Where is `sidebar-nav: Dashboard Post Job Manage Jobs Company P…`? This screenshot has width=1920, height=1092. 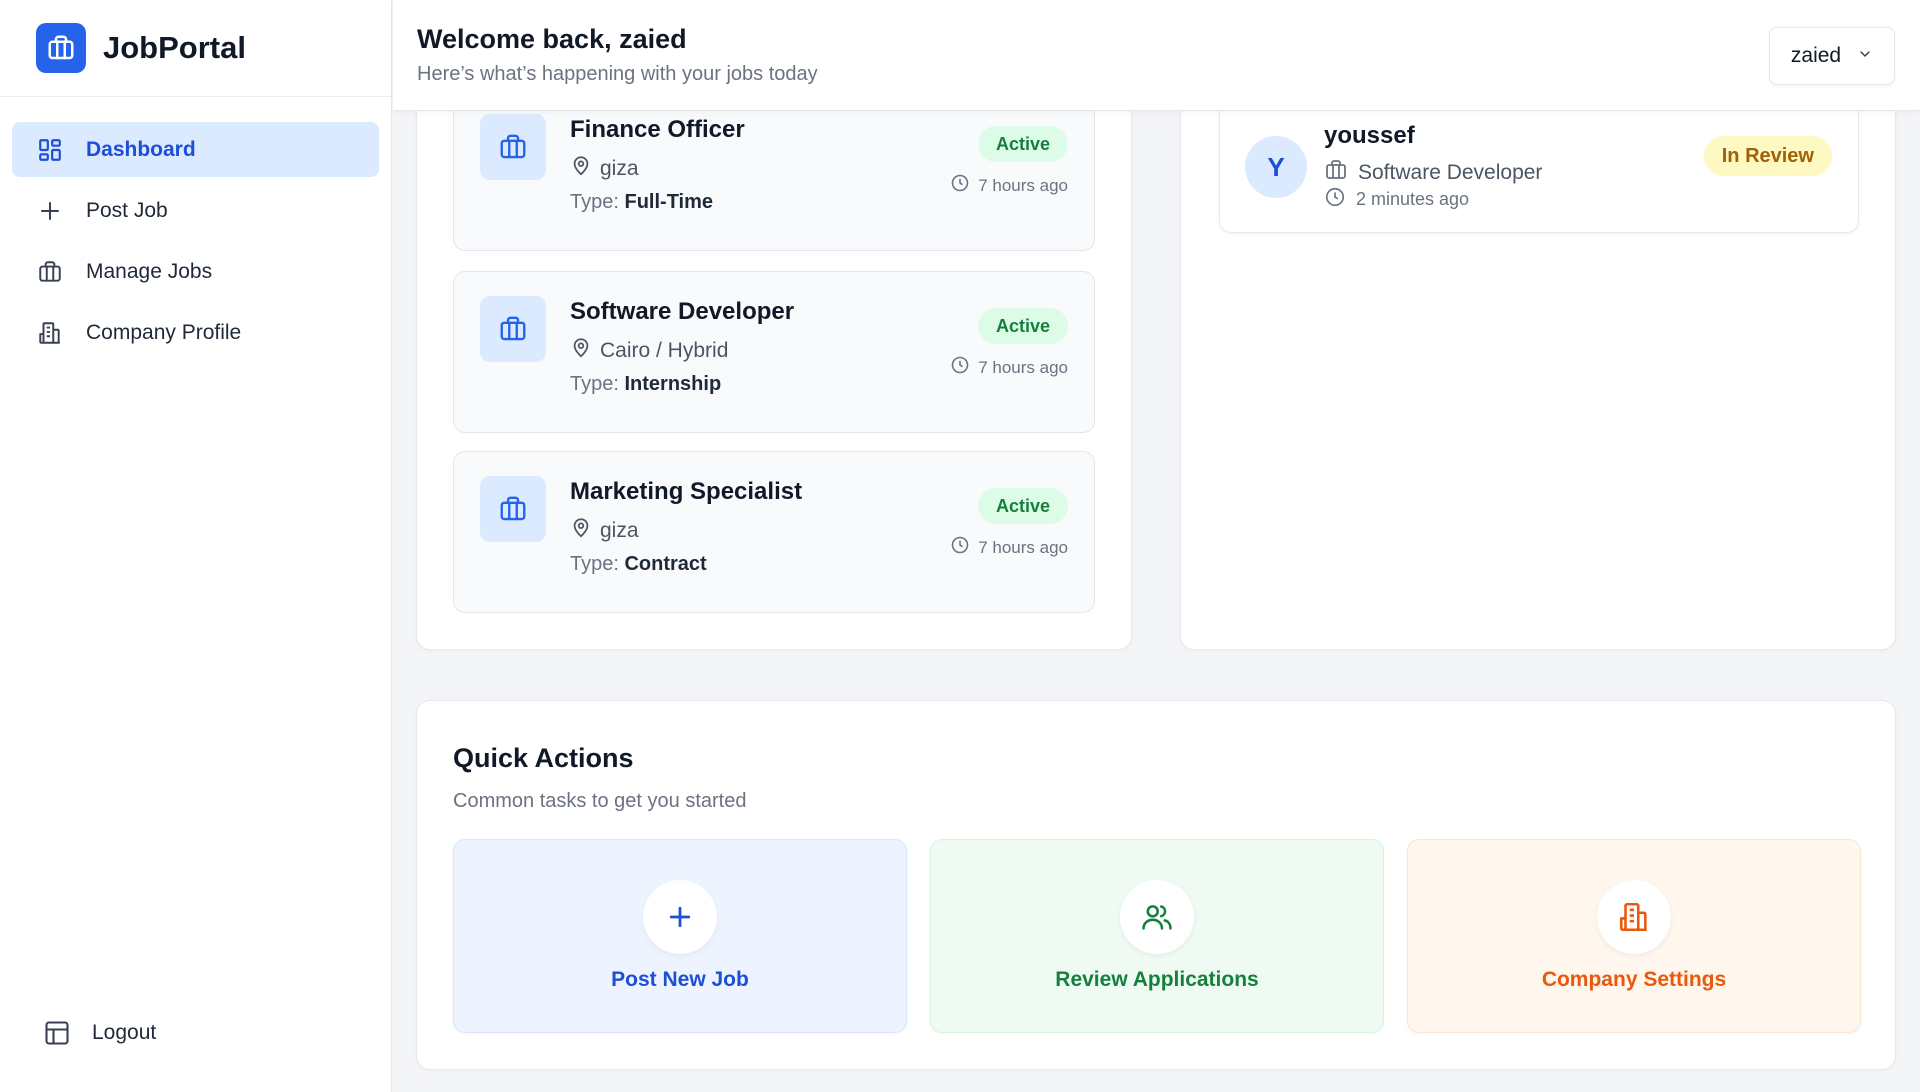
sidebar-nav: Dashboard Post Job Manage Jobs Company P… is located at coordinates (195, 228).